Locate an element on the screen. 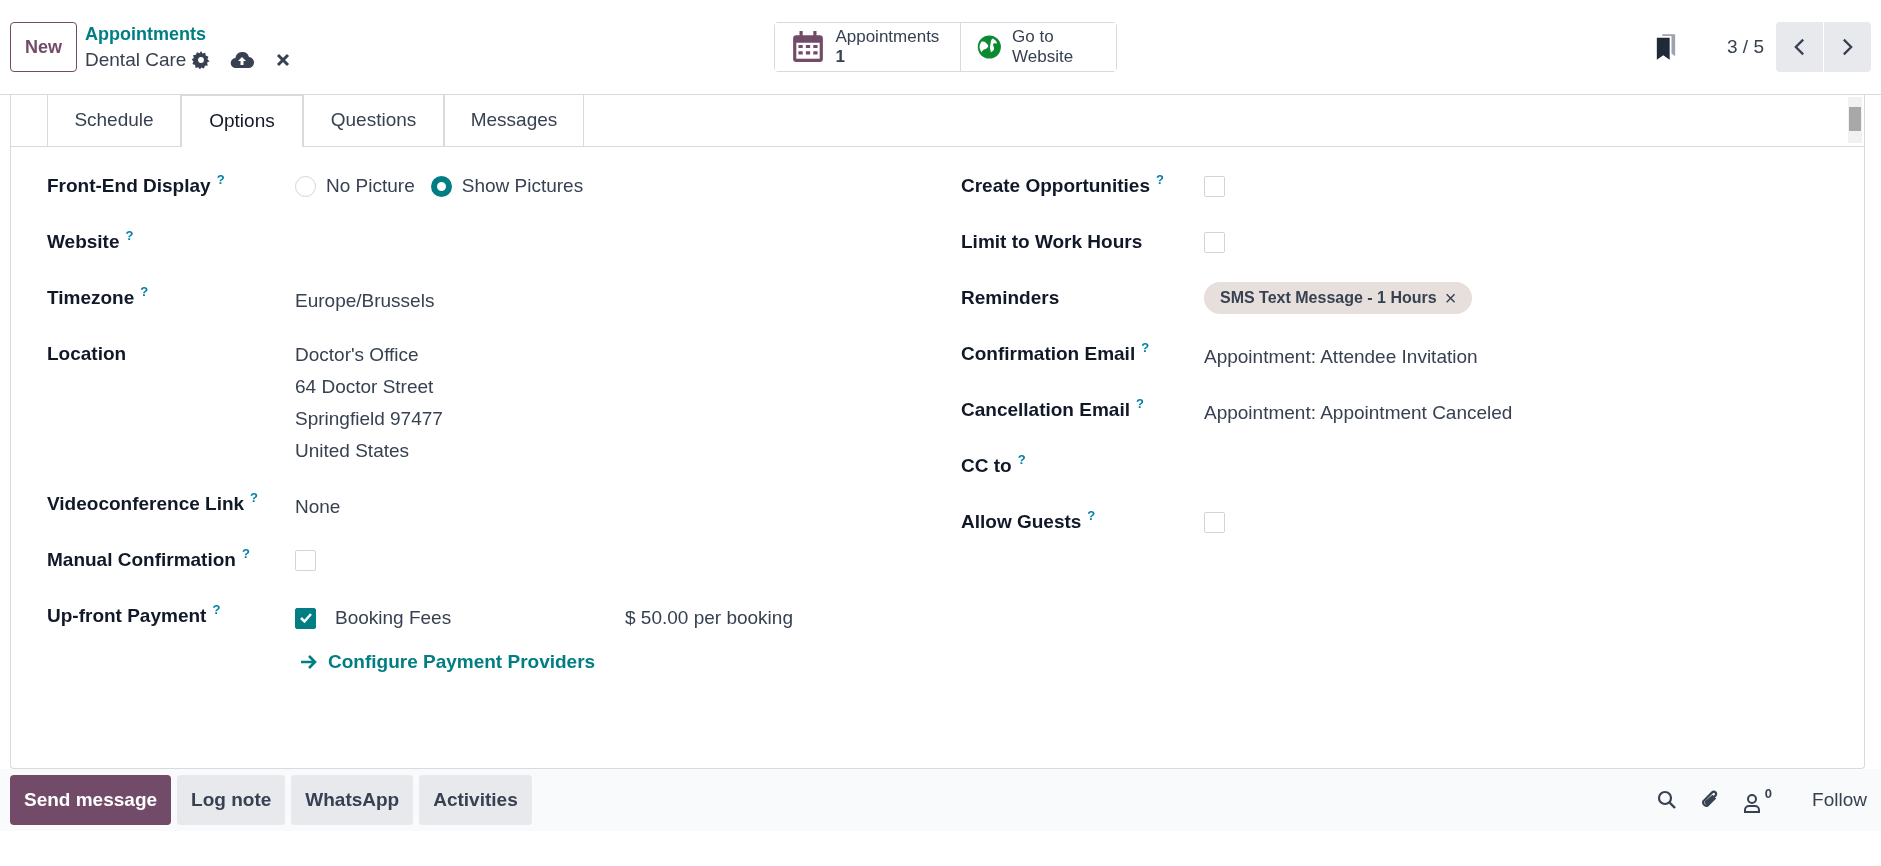 This screenshot has width=1881, height=866. field-value: Europe/Brussels is located at coordinates (365, 301).